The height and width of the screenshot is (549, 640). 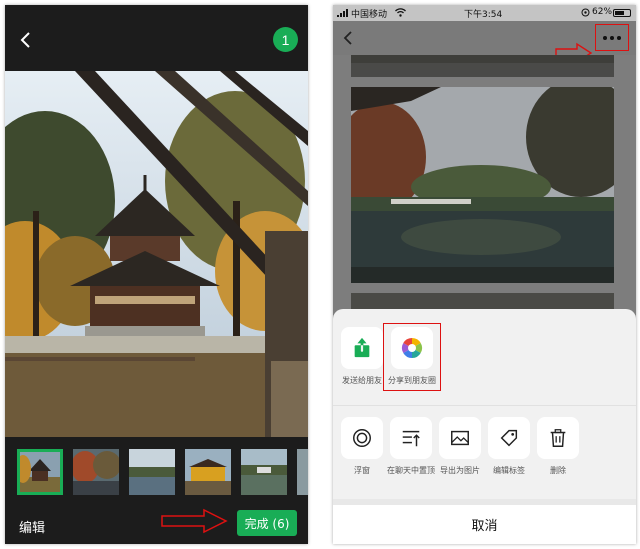 I want to click on annotation-arrow-icon, so click(x=194, y=521).